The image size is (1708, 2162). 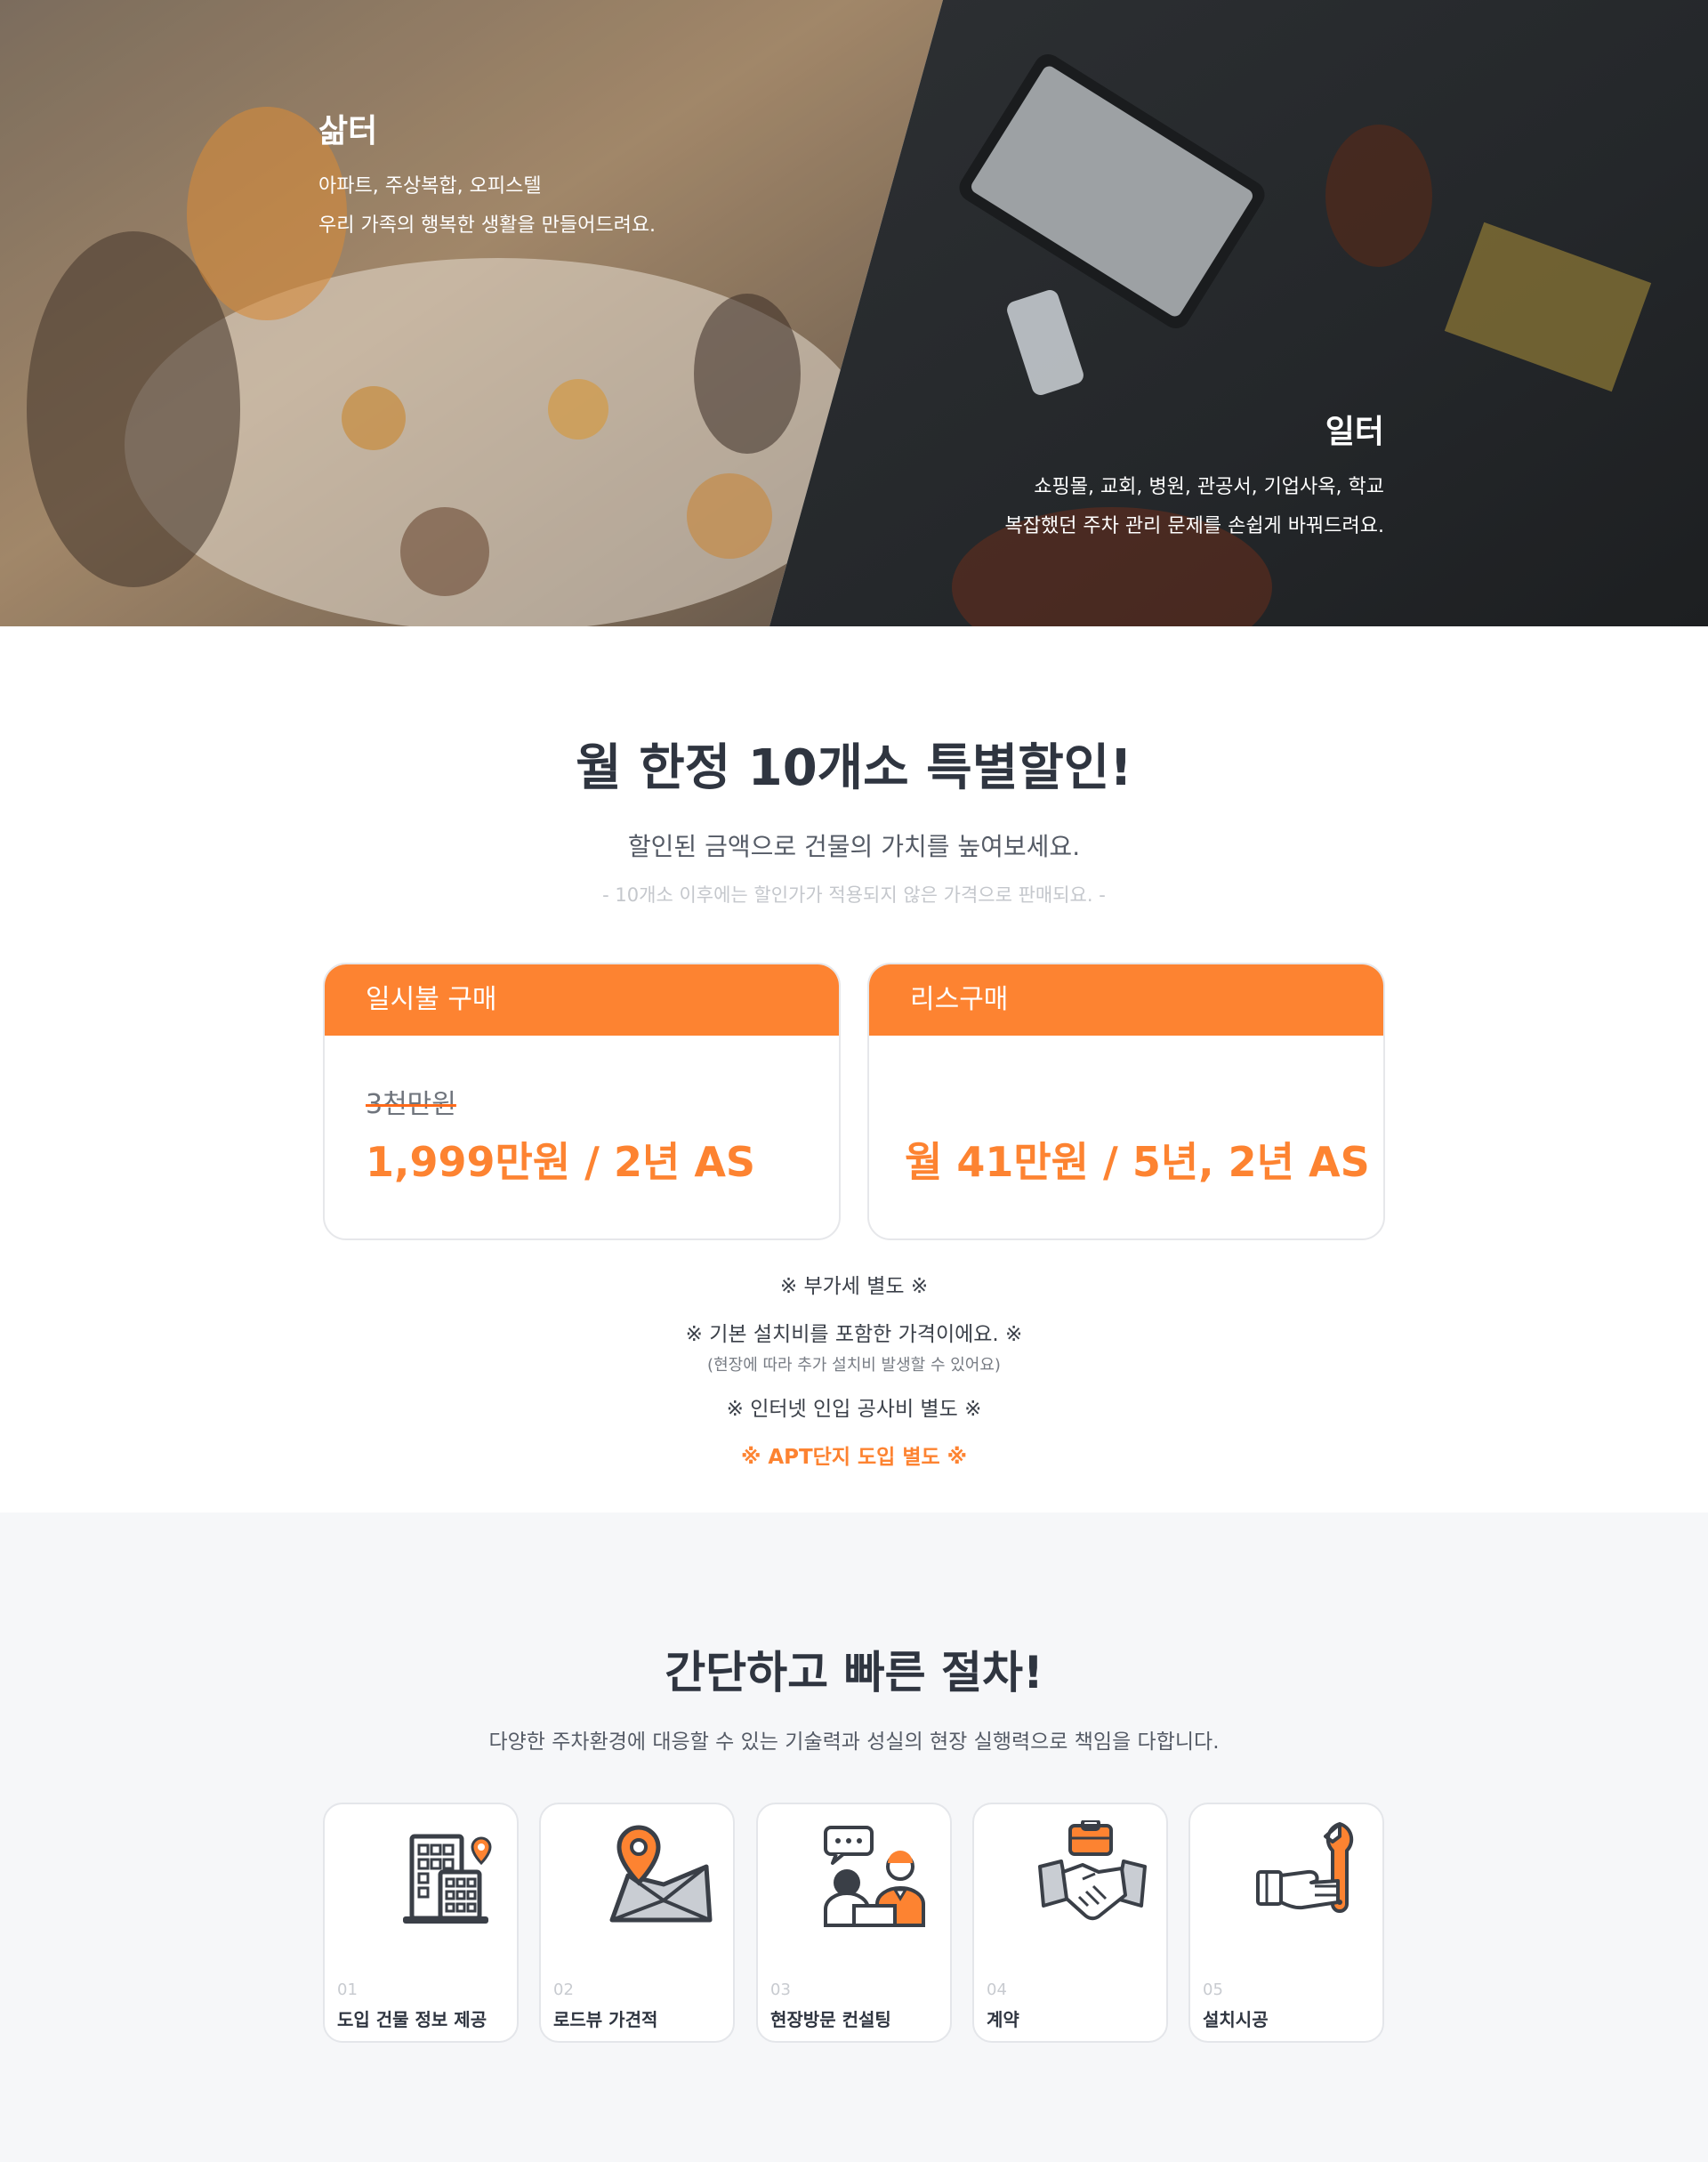 I want to click on building-pin-icon, so click(x=447, y=1879).